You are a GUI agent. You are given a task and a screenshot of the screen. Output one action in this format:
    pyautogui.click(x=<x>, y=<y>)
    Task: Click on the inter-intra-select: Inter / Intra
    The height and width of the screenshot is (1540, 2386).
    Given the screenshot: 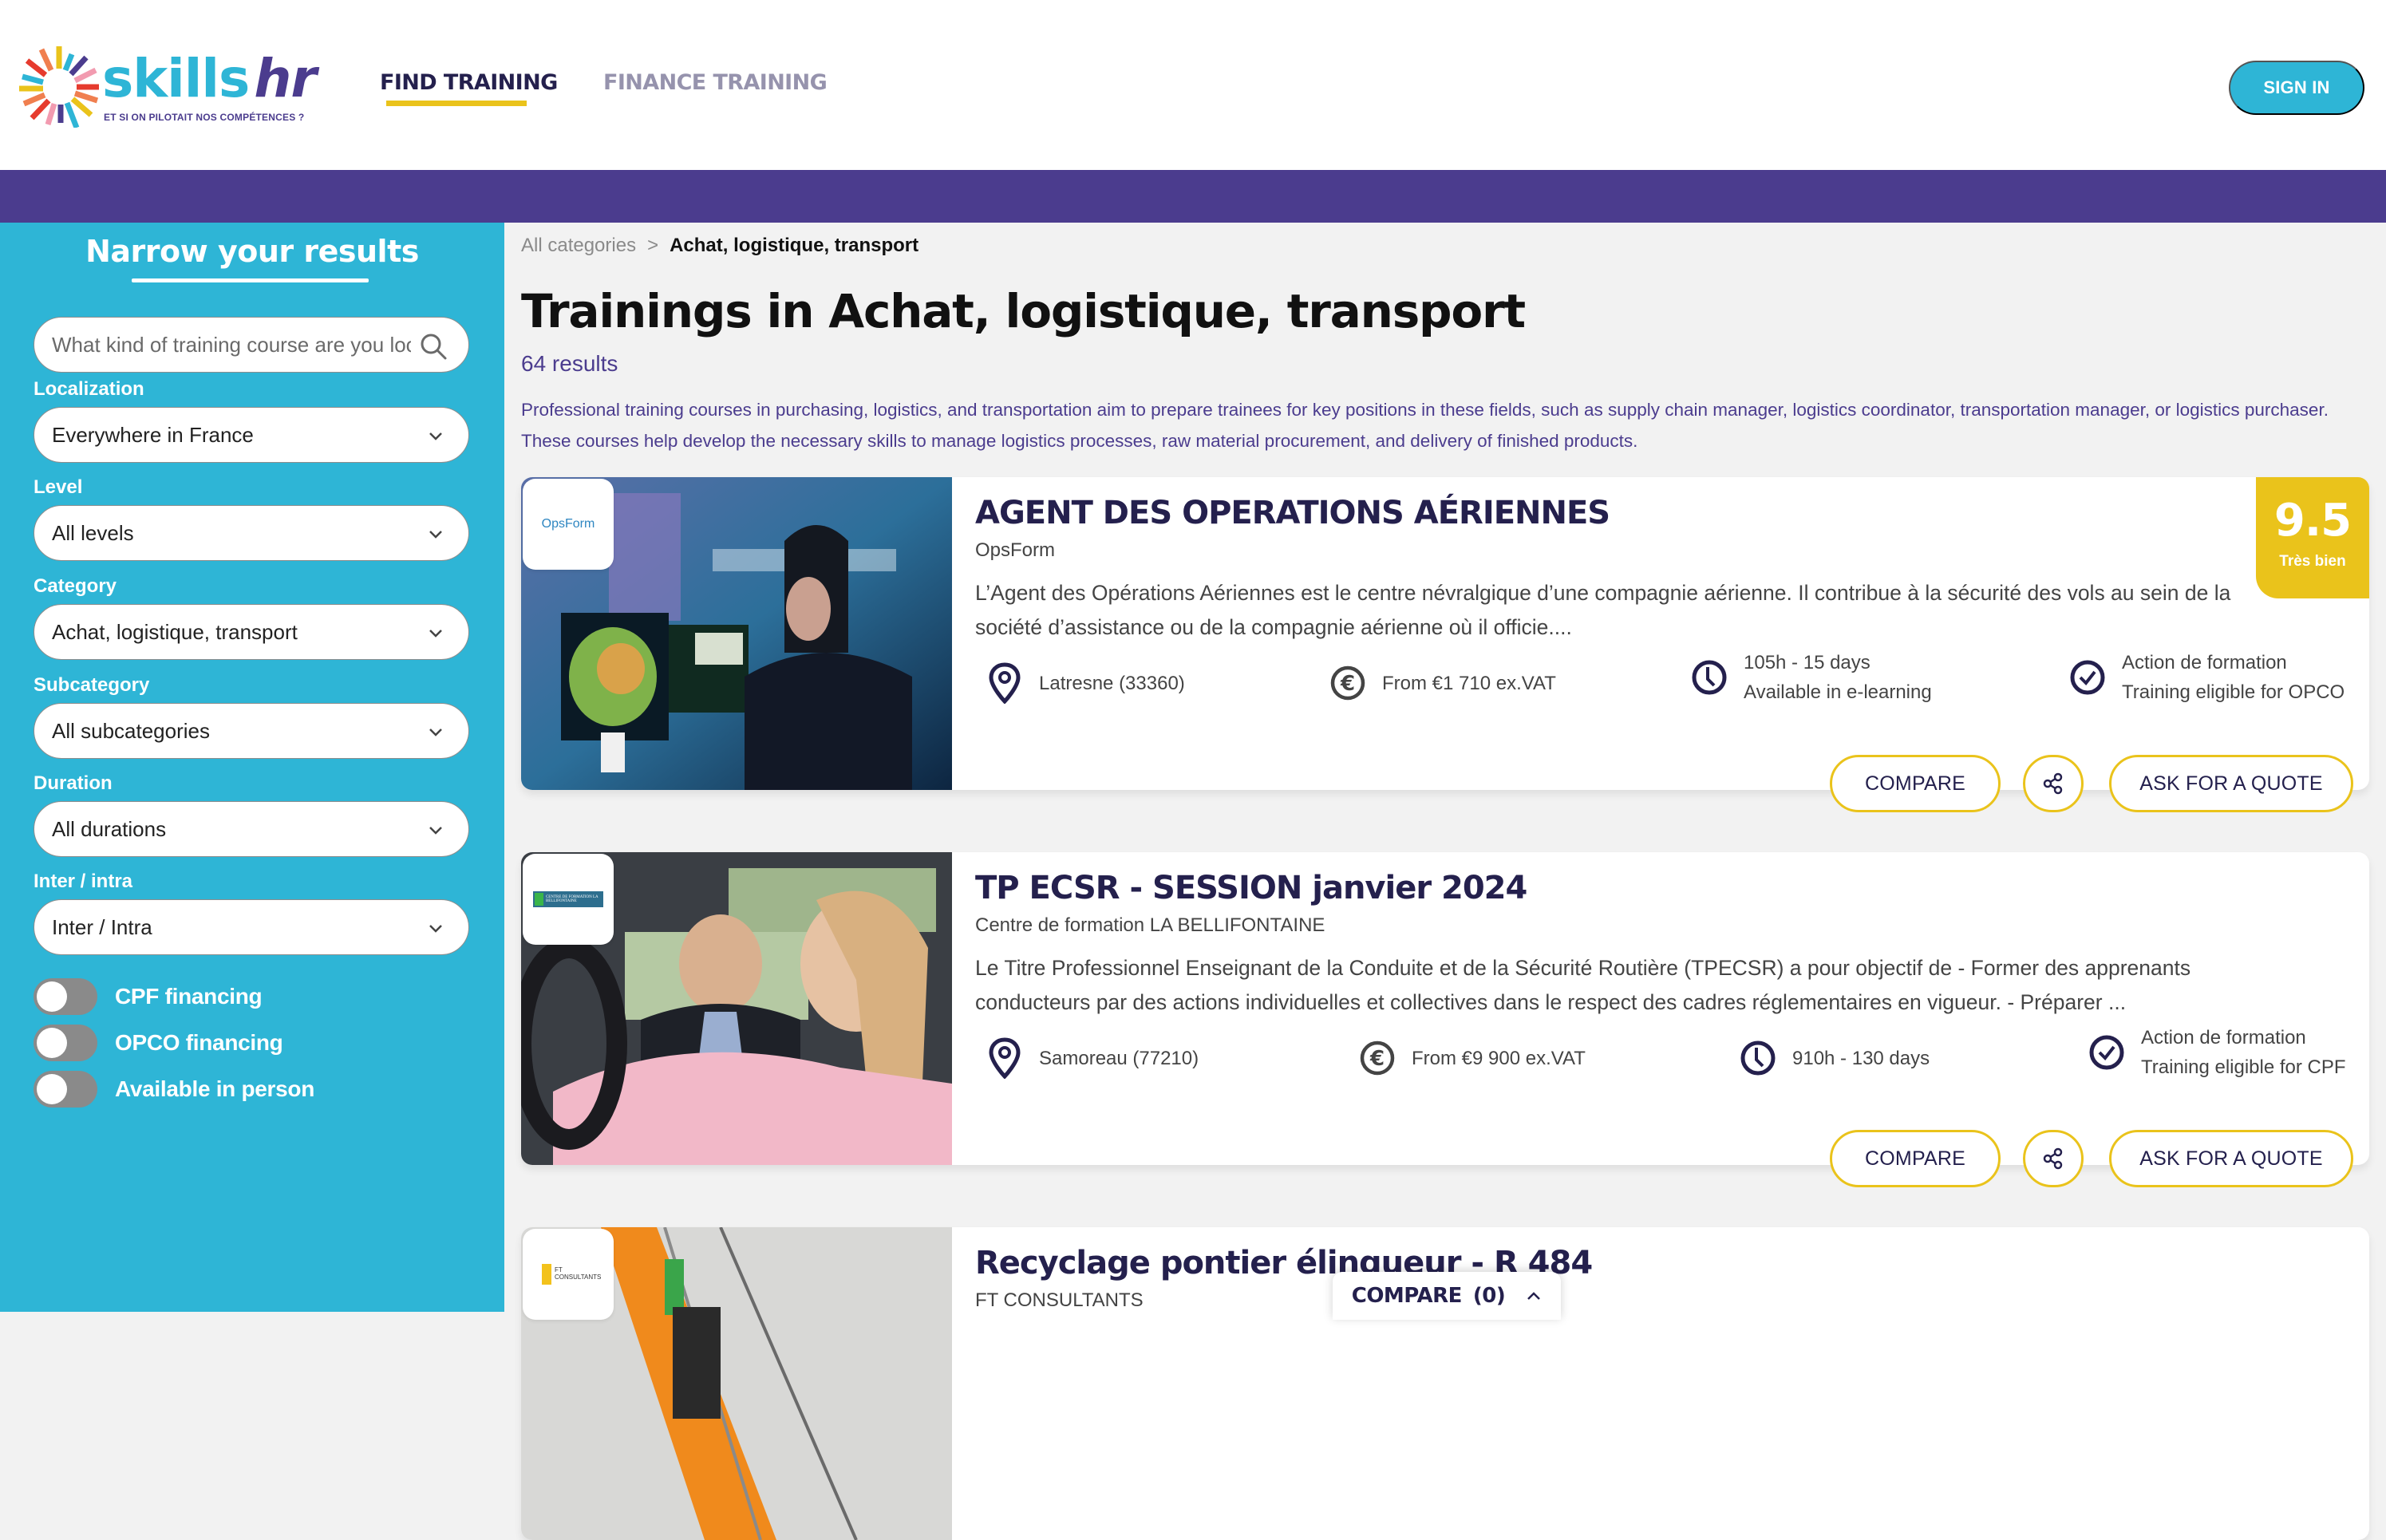 What is the action you would take?
    pyautogui.click(x=251, y=927)
    